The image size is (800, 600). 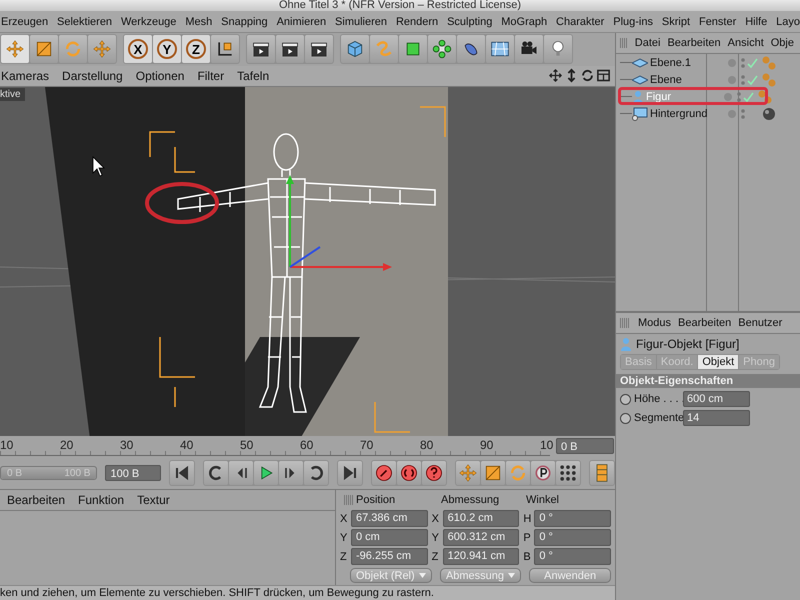 What do you see at coordinates (640, 63) in the screenshot?
I see `plane-icon` at bounding box center [640, 63].